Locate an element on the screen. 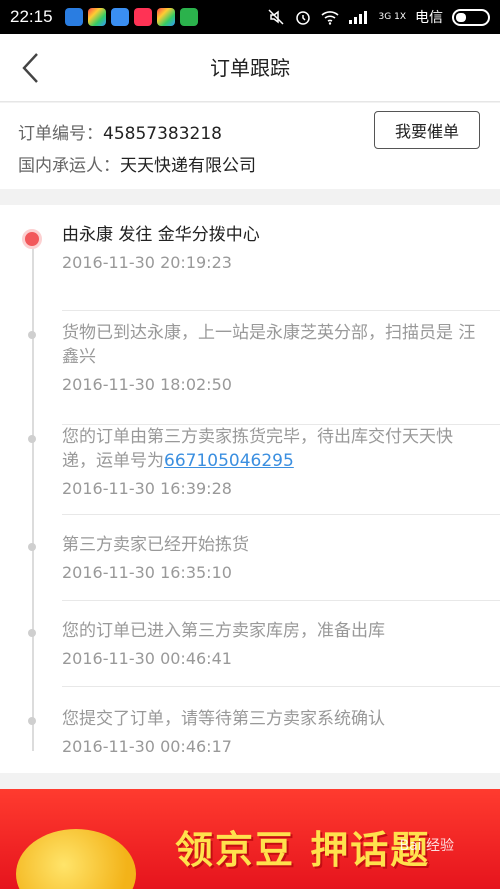  tracking-text: 第三方卖家已经开始拣货 is located at coordinates (155, 545).